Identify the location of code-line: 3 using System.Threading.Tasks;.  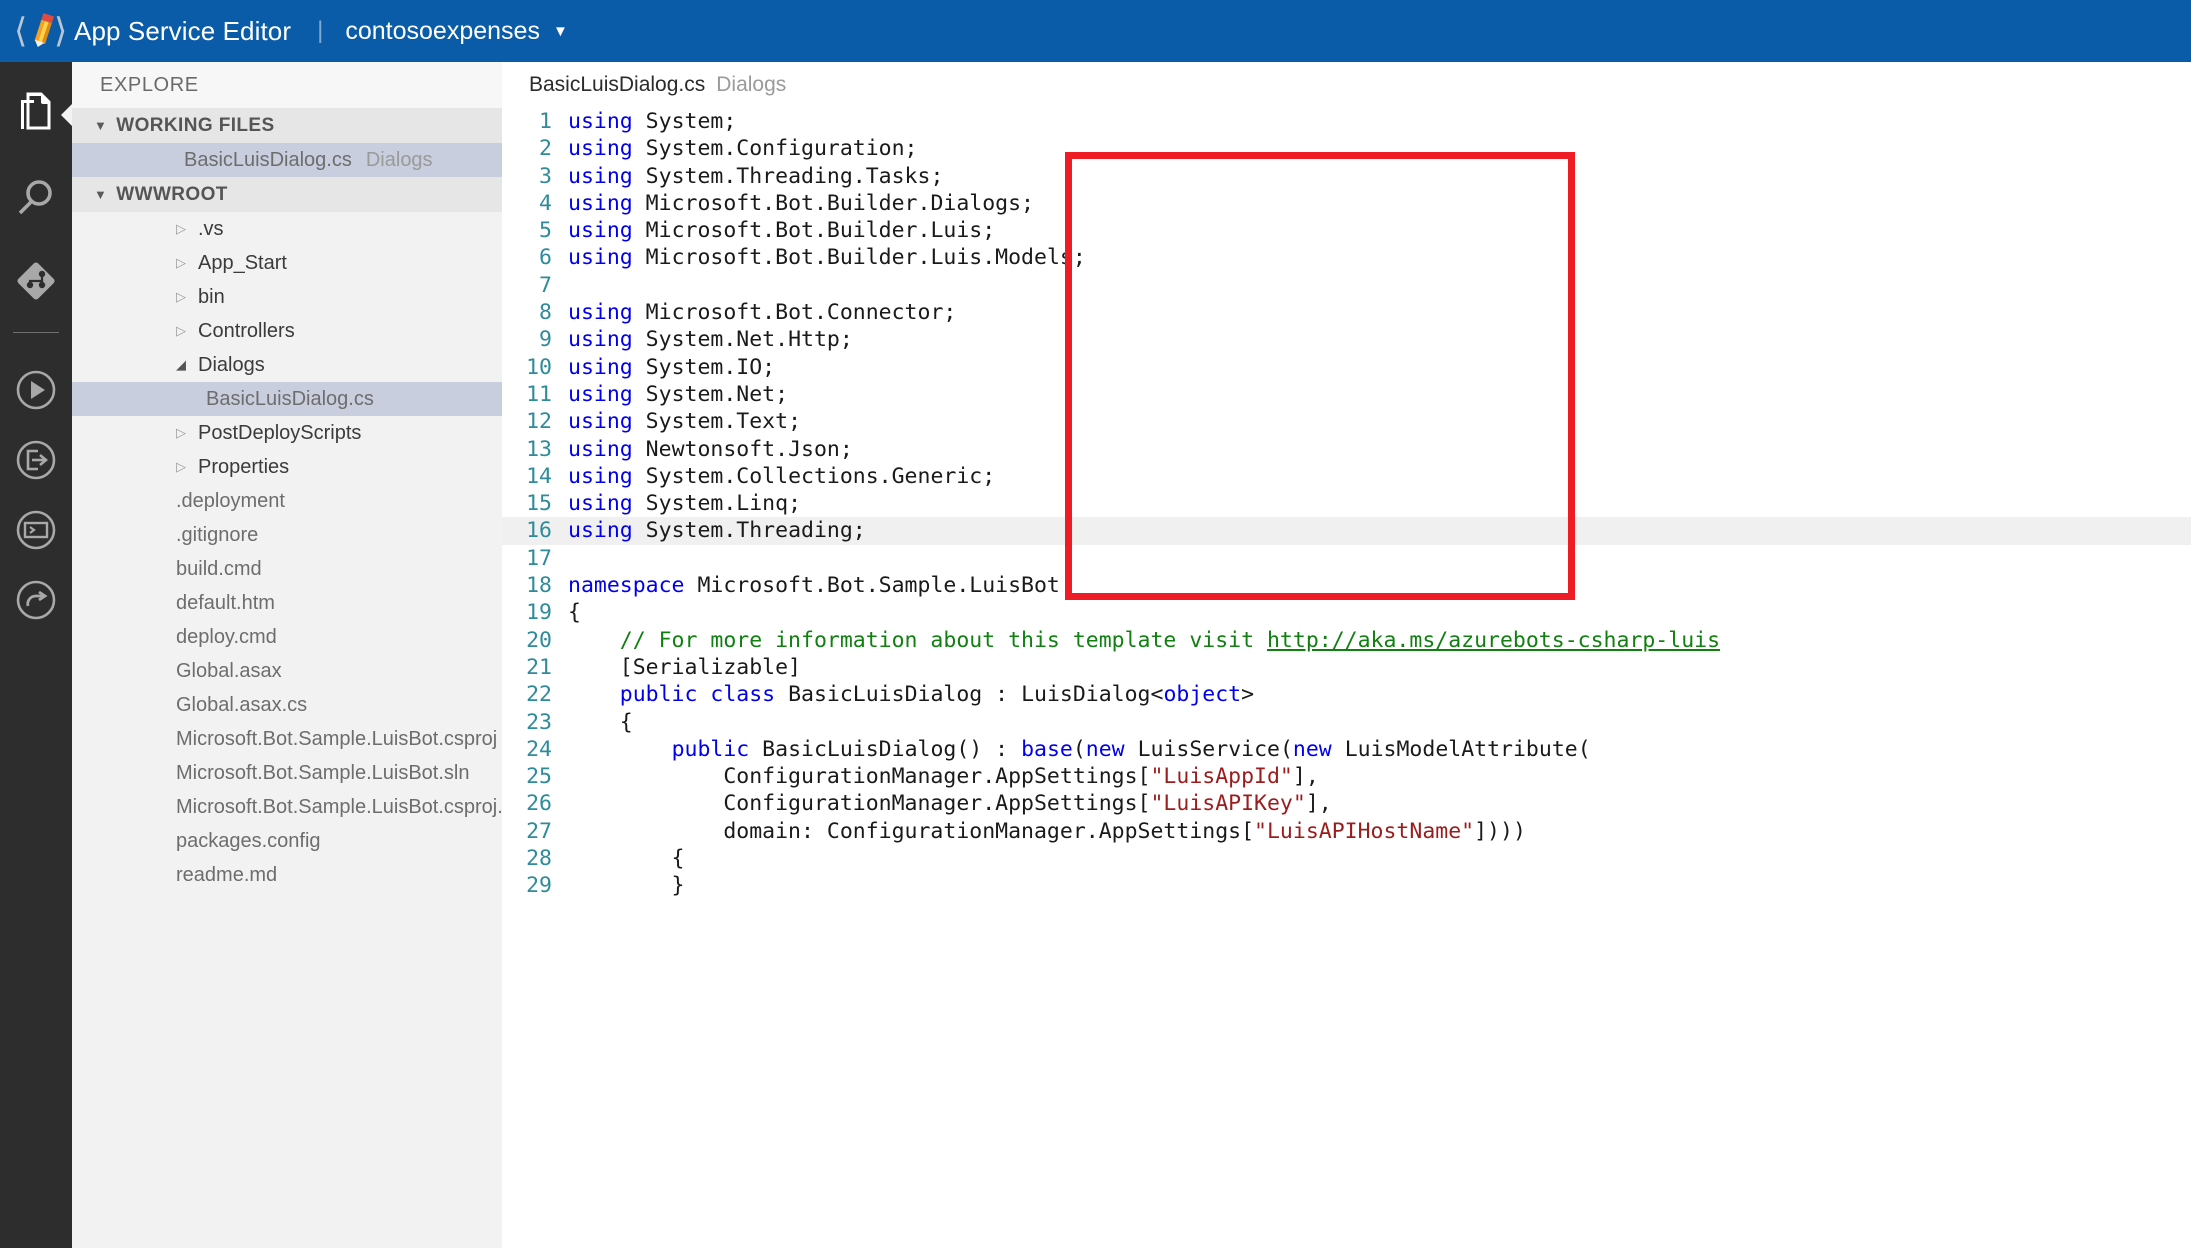
(1346, 176).